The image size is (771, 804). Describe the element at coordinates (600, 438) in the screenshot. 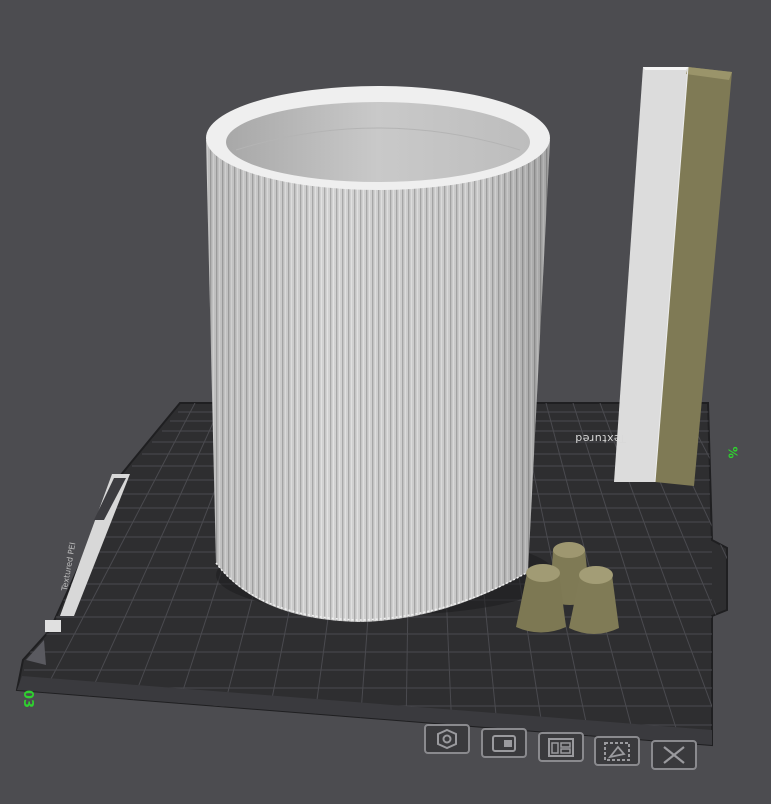

I see `bed-texture-text: Textured` at that location.